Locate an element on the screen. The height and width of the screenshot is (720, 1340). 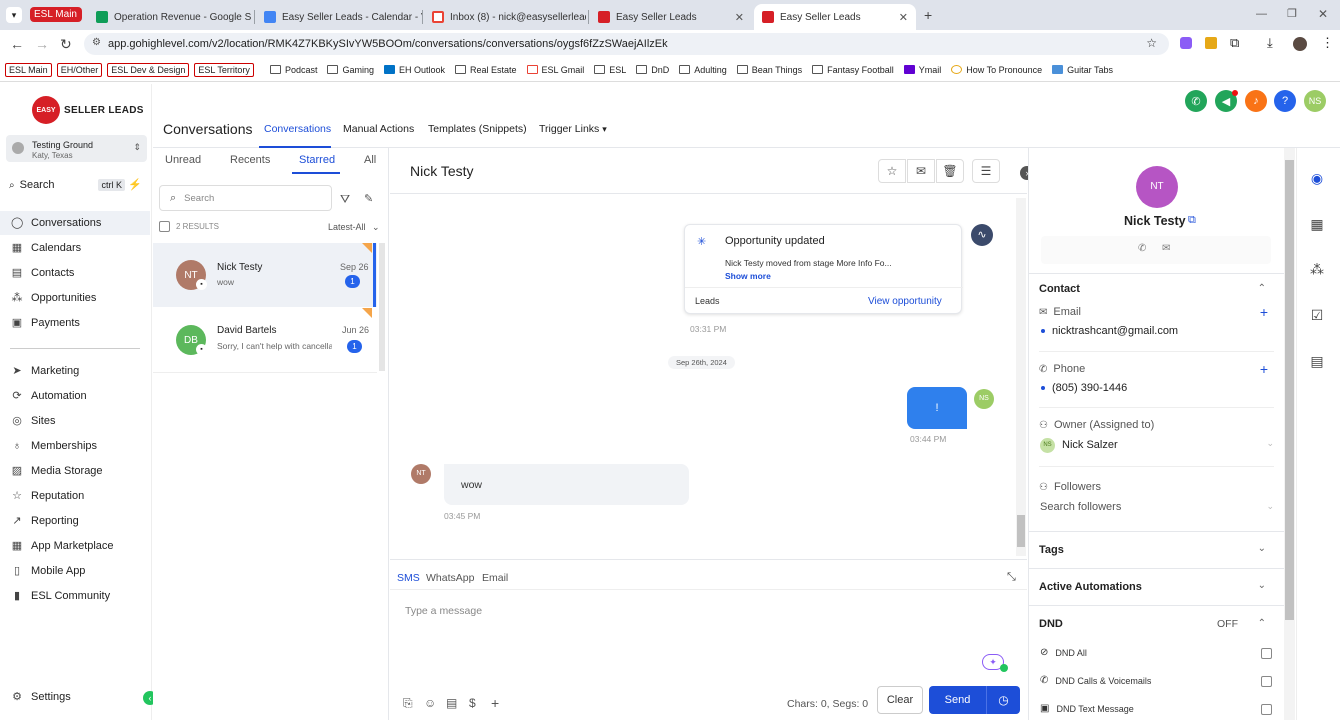
bookmark-esl: ESL is located at coordinates (610, 70).